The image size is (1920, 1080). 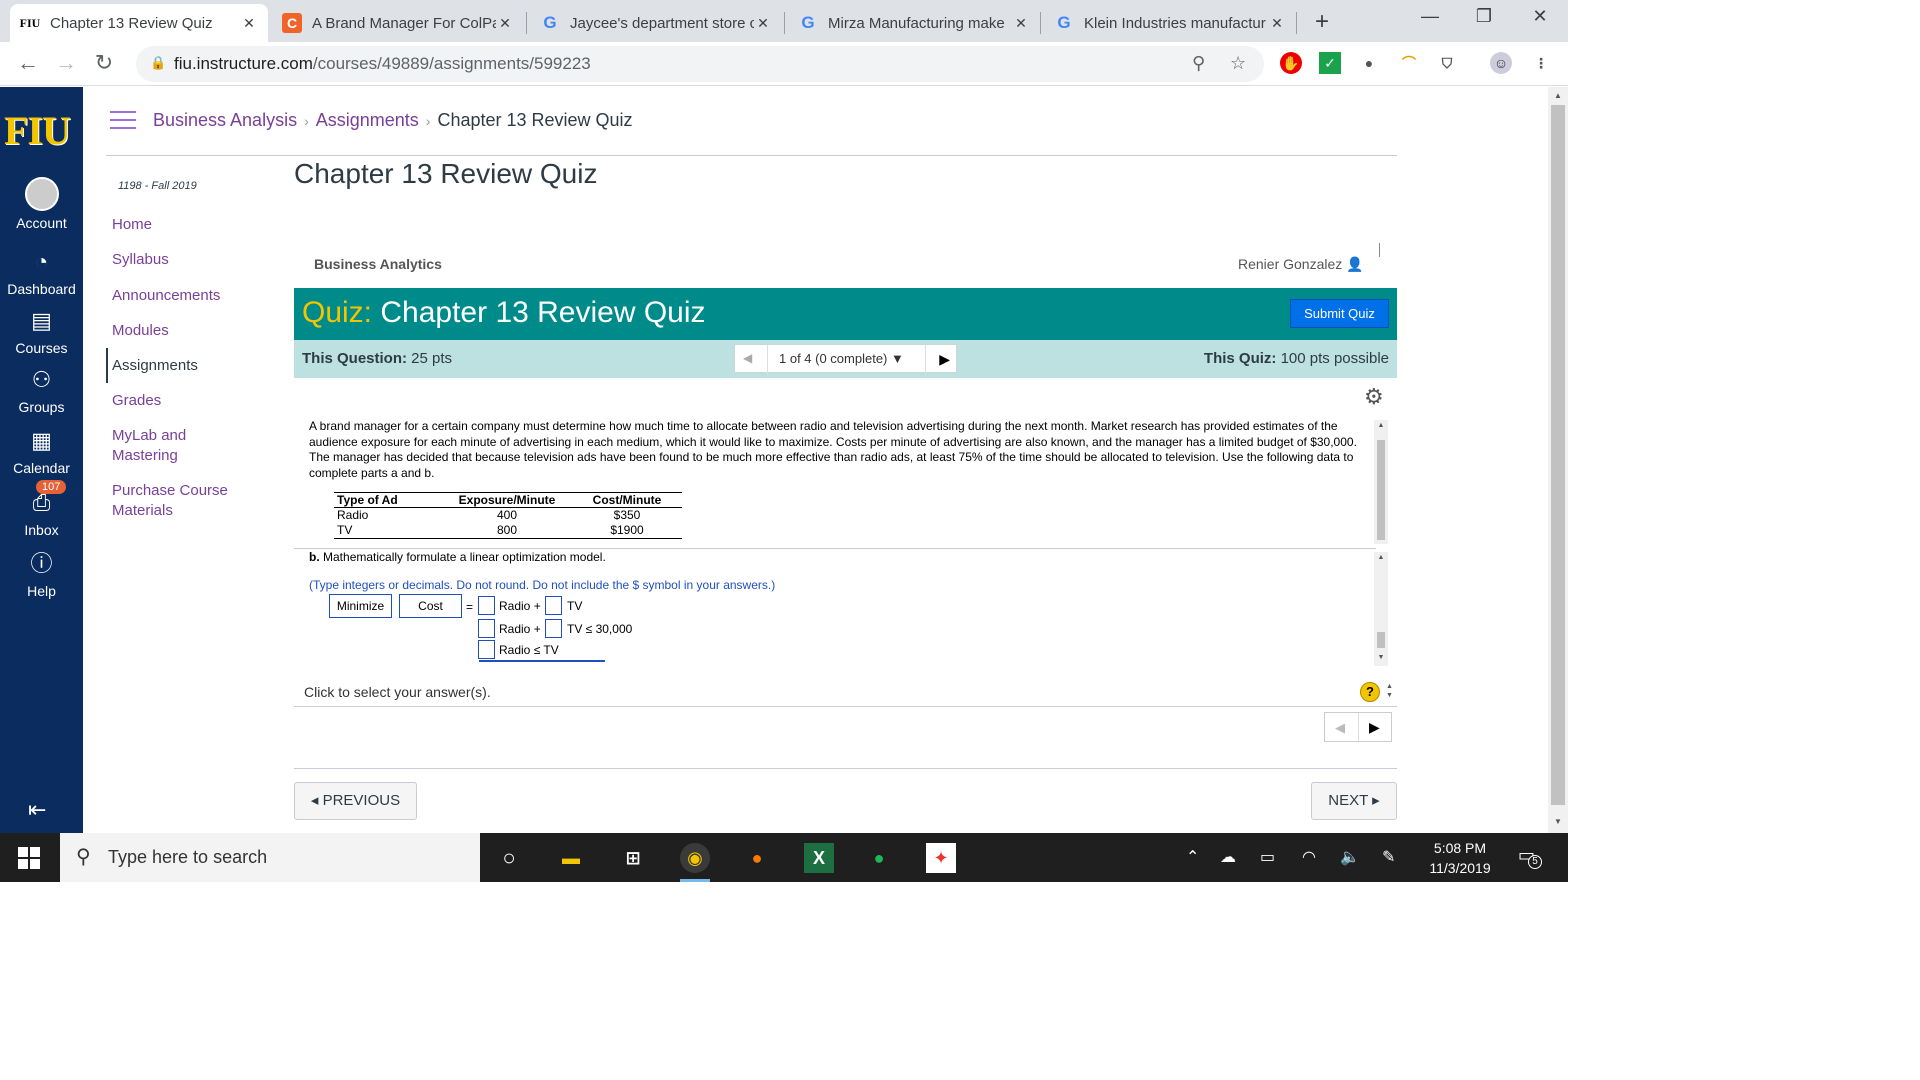 I want to click on store-icon: ⊞, so click(x=633, y=858).